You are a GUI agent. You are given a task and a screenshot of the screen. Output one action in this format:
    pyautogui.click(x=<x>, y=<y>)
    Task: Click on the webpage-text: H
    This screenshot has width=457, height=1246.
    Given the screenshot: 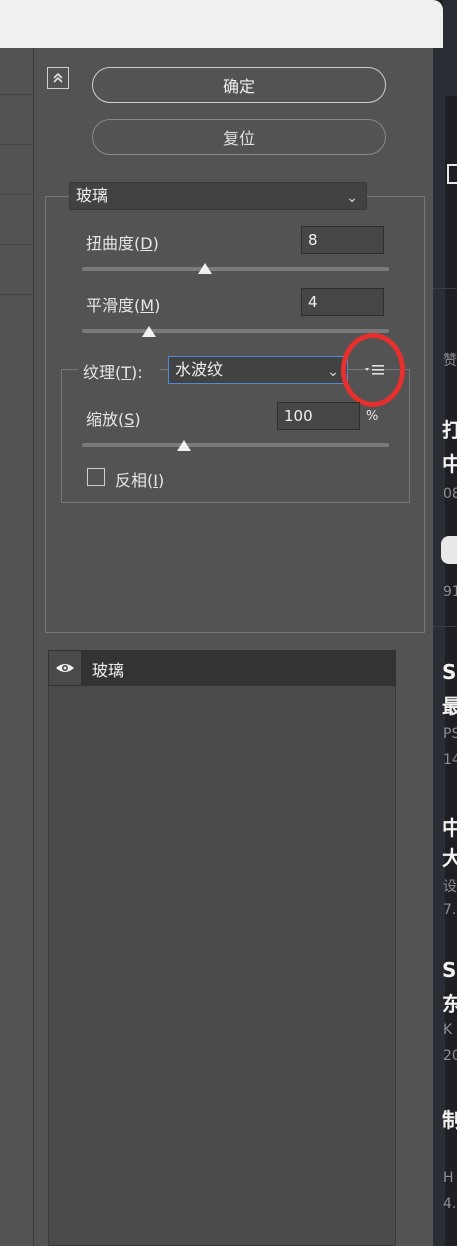 What is the action you would take?
    pyautogui.click(x=448, y=1178)
    